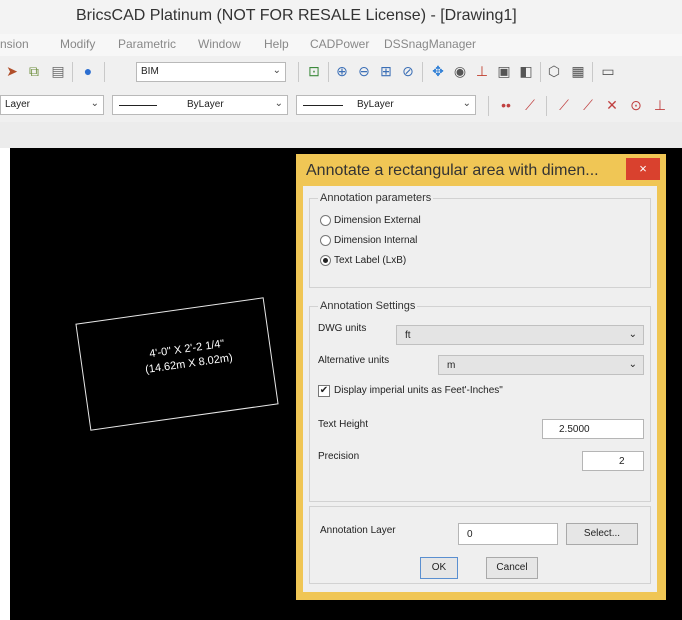 This screenshot has width=682, height=620. What do you see at coordinates (376, 240) in the screenshot?
I see `radio-label: Dimension Internal` at bounding box center [376, 240].